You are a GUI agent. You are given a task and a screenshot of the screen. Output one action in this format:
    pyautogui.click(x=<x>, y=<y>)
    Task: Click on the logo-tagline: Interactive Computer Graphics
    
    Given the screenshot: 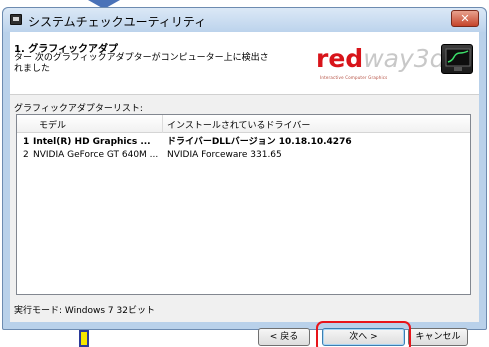 What is the action you would take?
    pyautogui.click(x=354, y=77)
    